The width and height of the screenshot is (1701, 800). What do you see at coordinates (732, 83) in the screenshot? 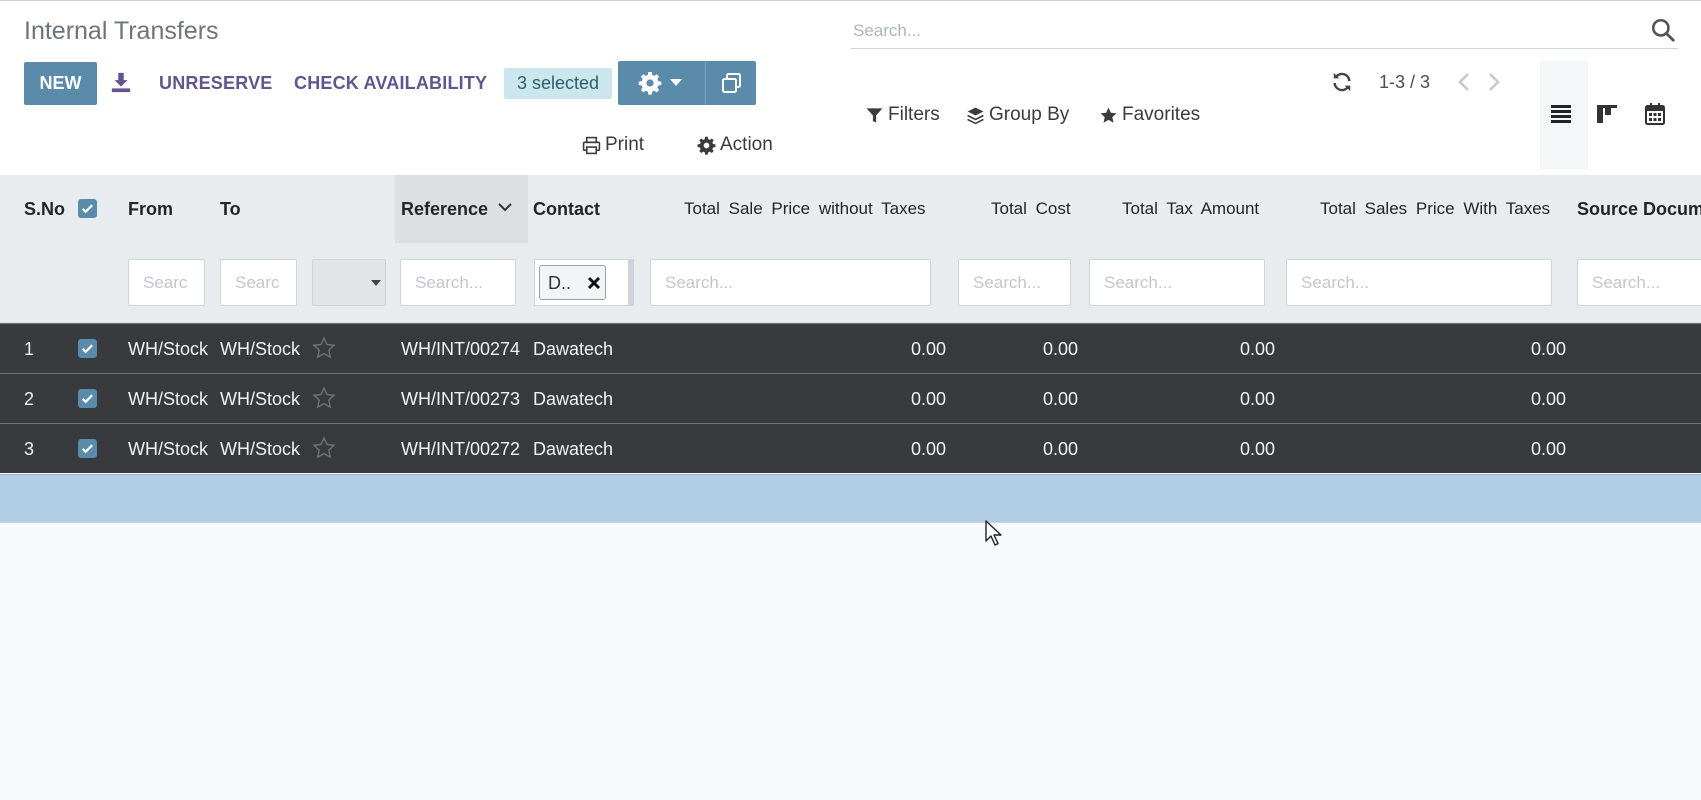
I see `copy-icon` at bounding box center [732, 83].